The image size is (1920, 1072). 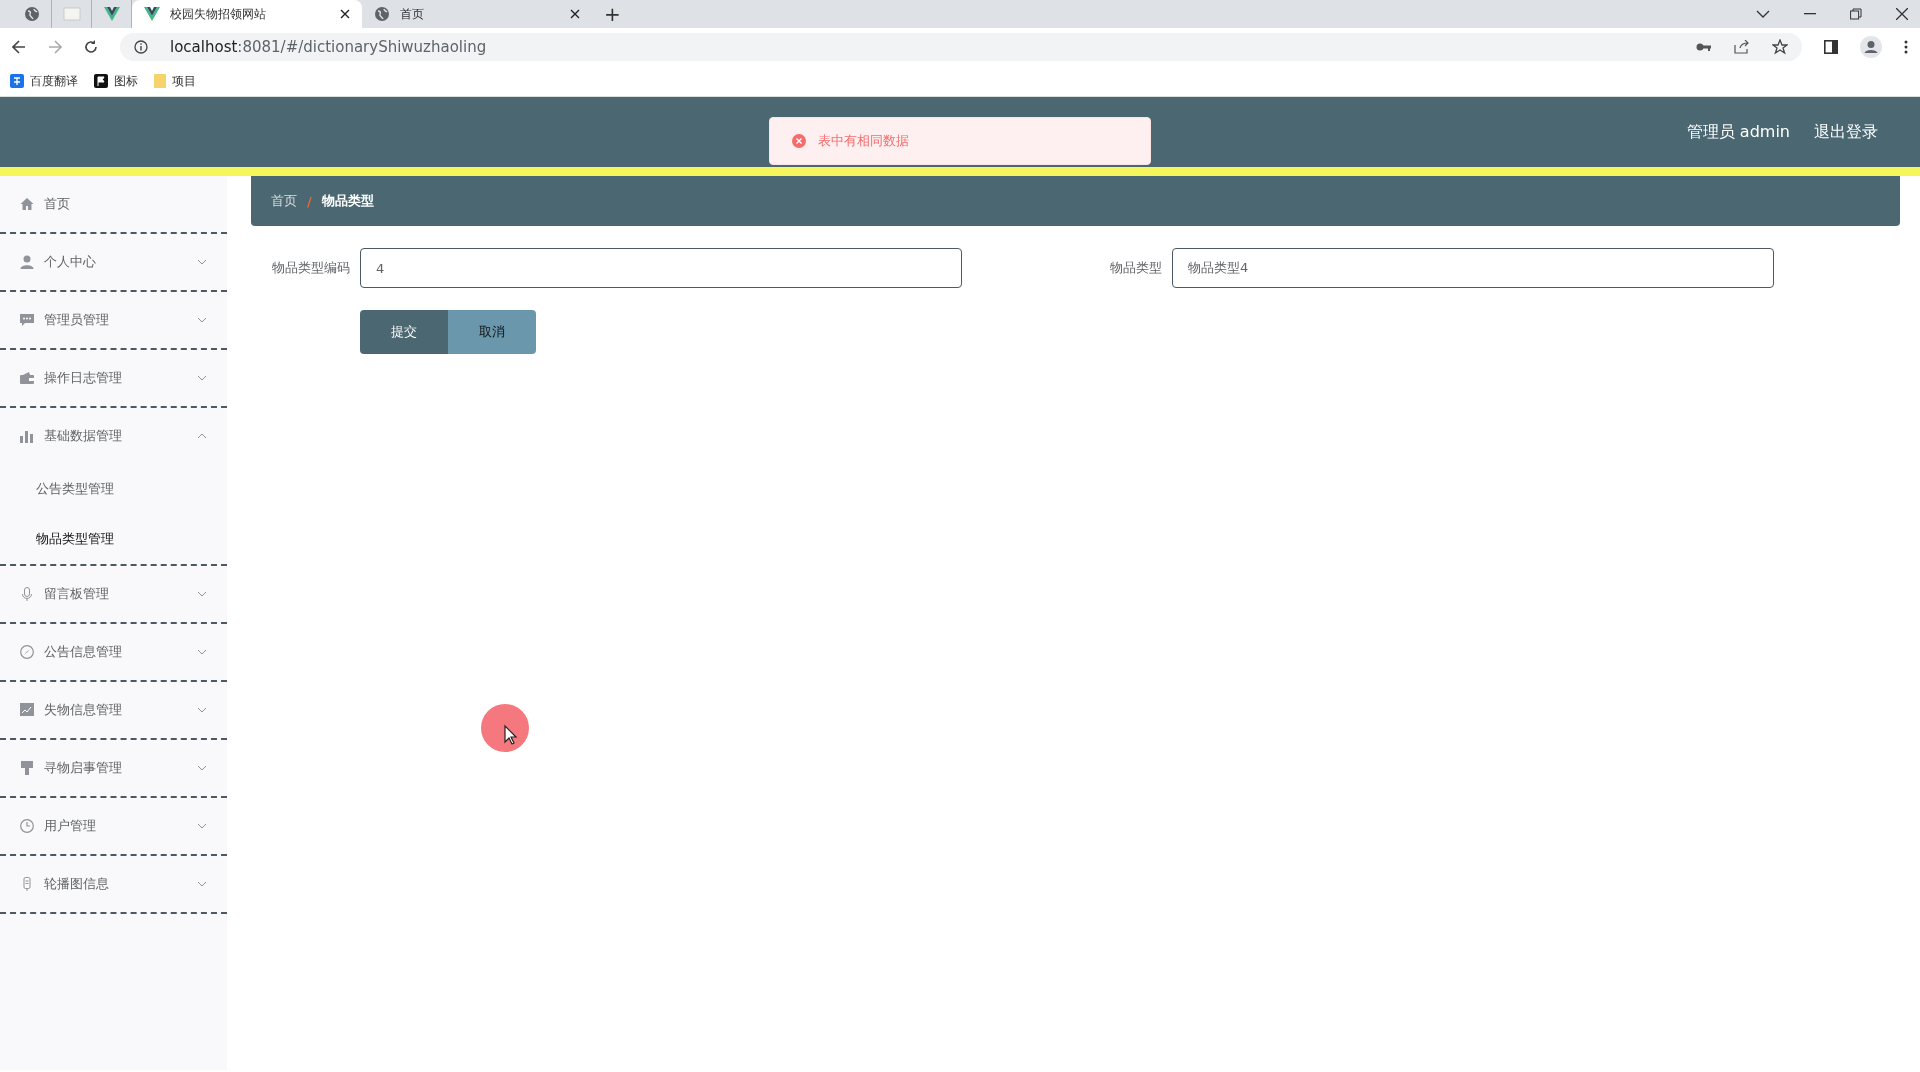 I want to click on input-field: 物品类型4, so click(x=1473, y=268).